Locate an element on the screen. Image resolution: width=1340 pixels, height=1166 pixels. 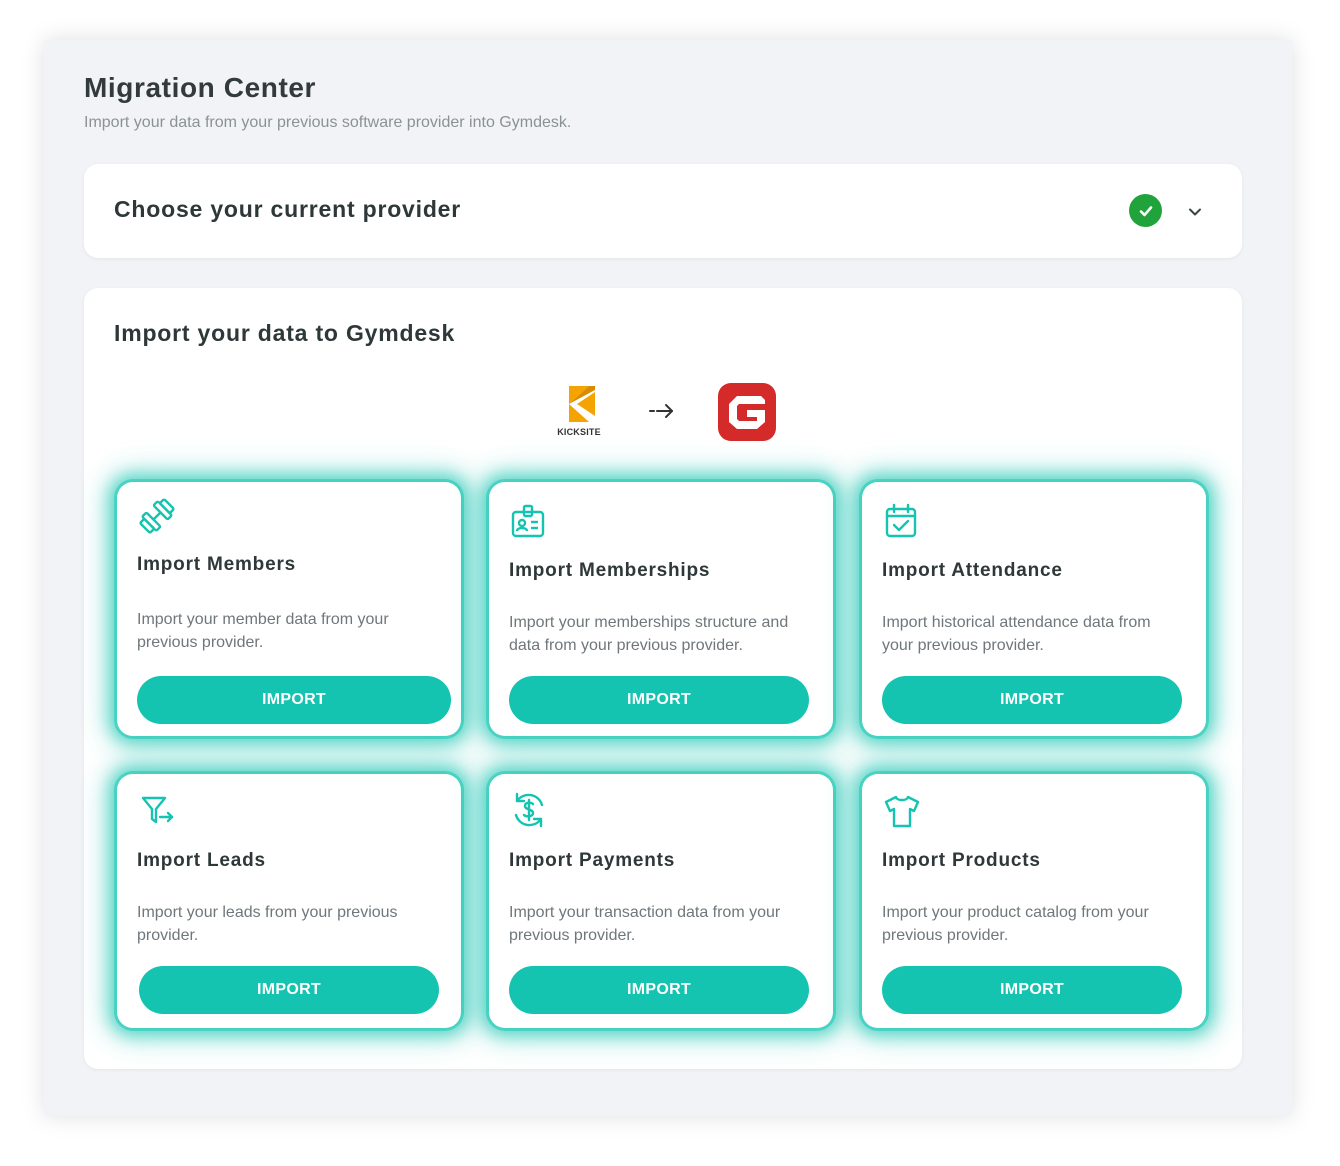
chevron-down-icon is located at coordinates (1195, 212).